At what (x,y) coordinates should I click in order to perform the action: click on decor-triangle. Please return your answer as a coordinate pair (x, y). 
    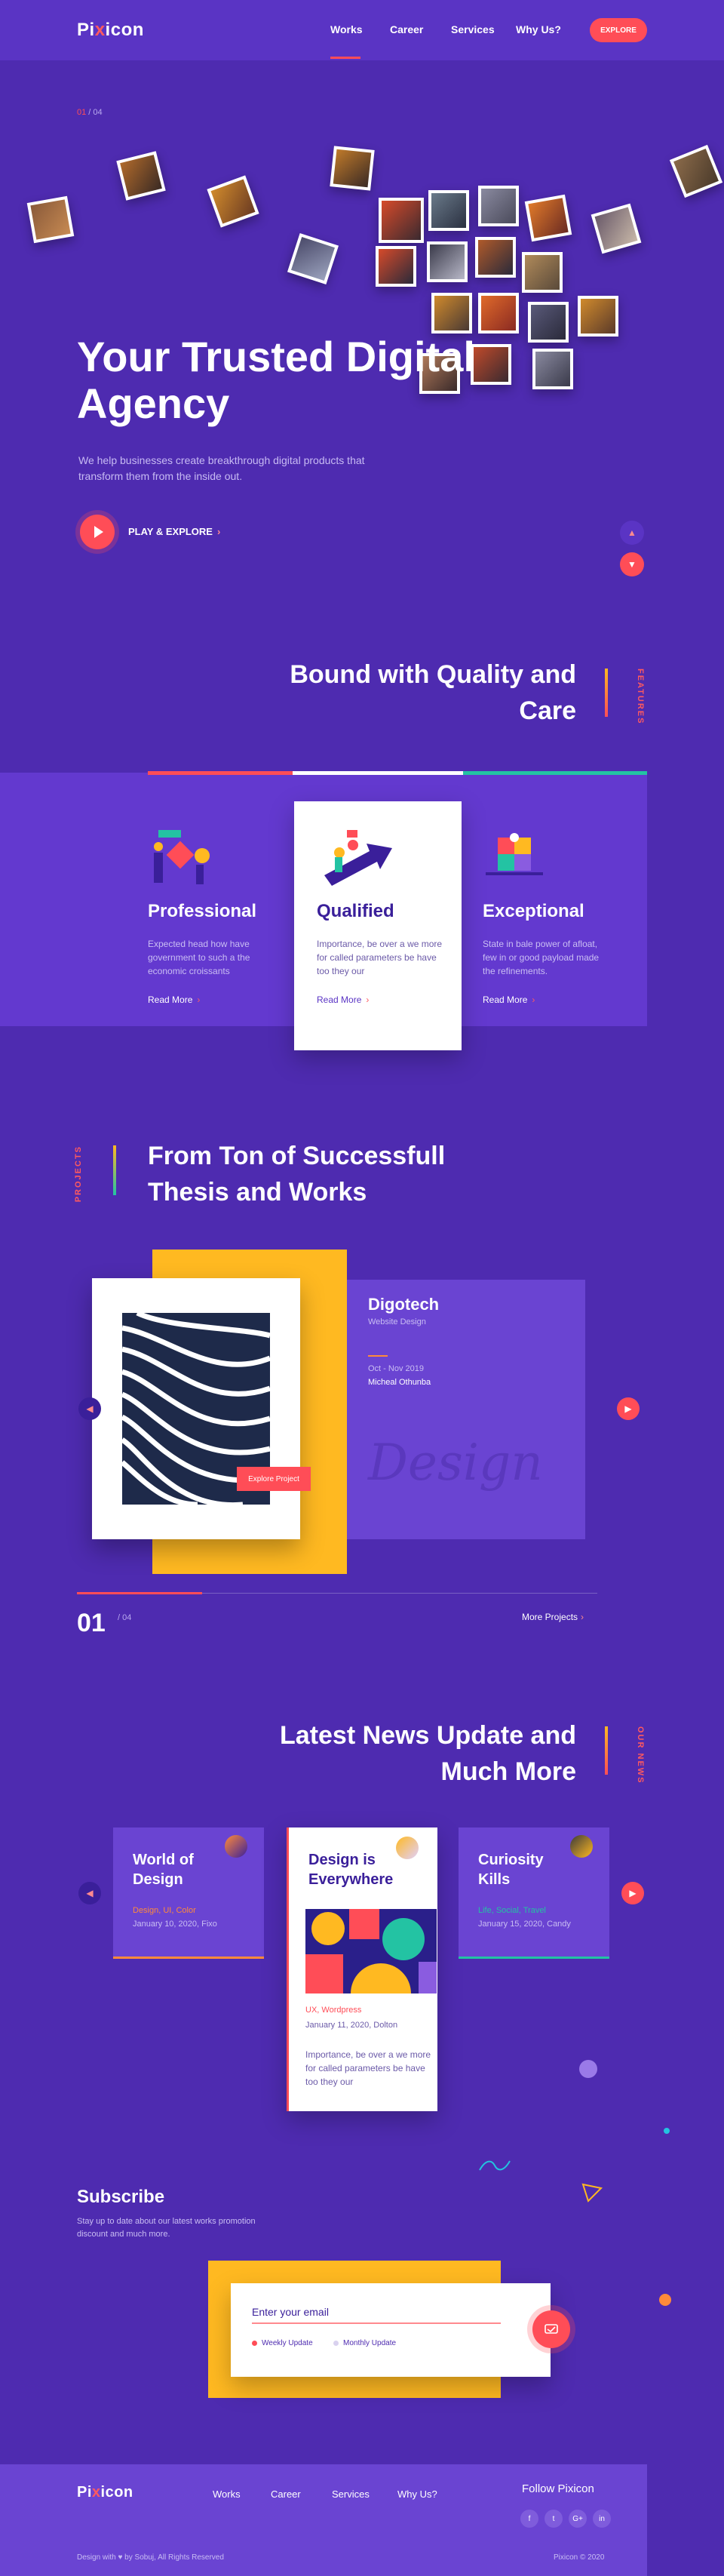
    Looking at the image, I should click on (592, 2193).